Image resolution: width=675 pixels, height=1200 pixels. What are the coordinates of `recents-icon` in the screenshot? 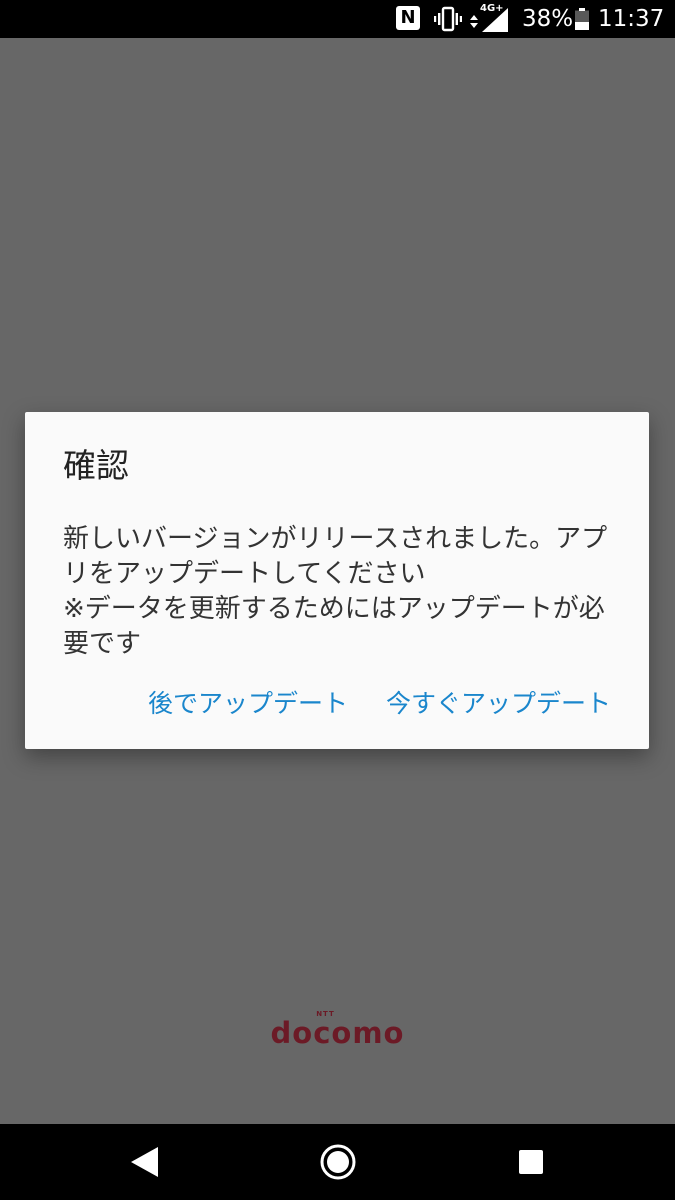 It's located at (531, 1162).